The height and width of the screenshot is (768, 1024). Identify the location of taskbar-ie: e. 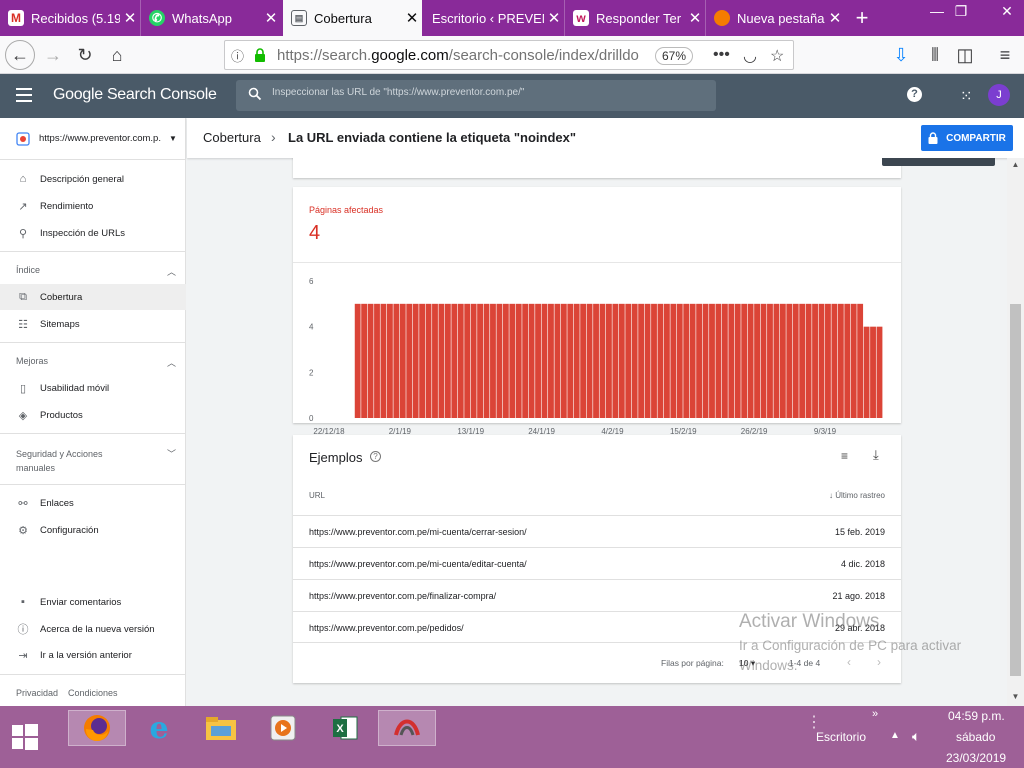
(159, 728).